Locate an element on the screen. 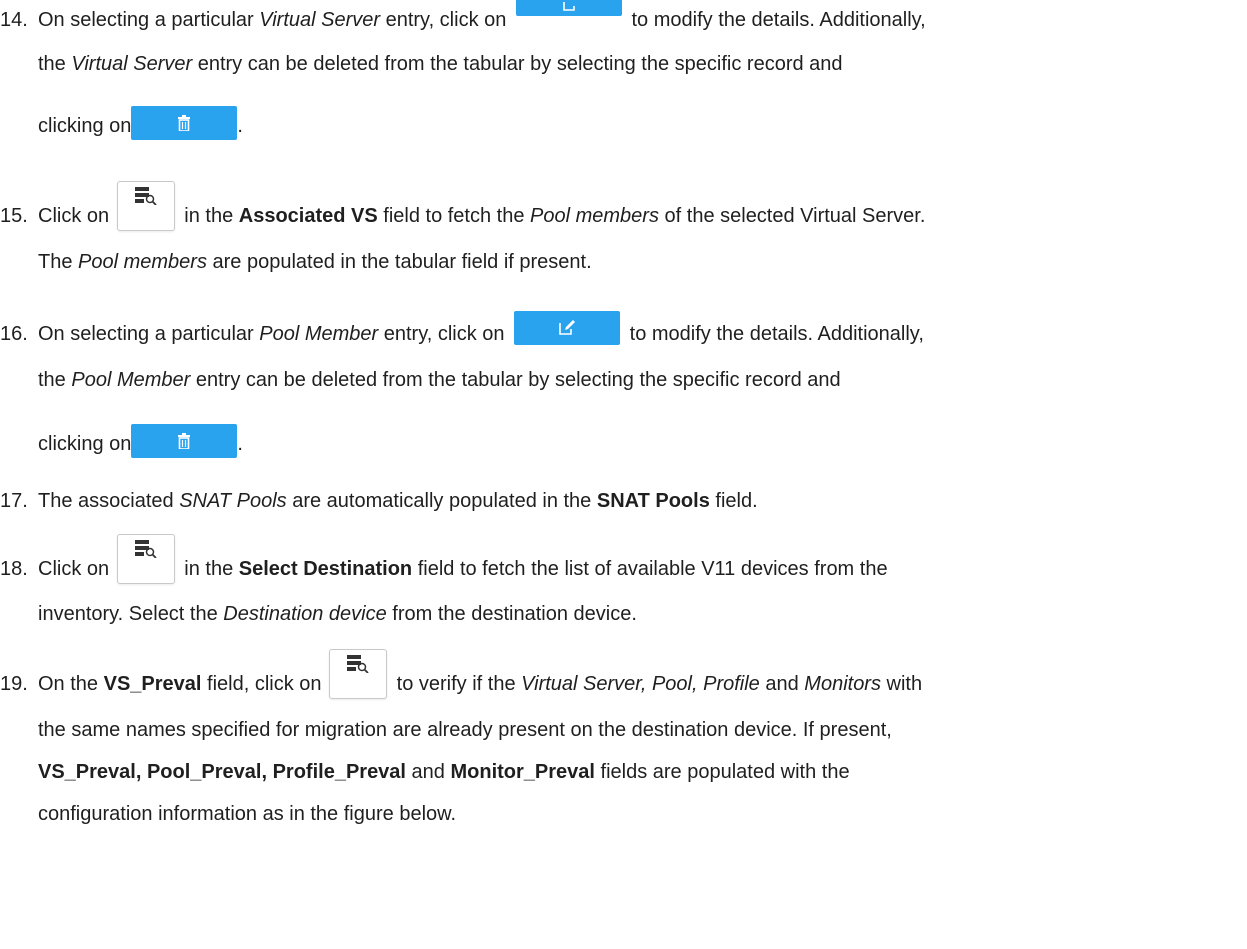 The image size is (1247, 949). step-text: field. is located at coordinates (733, 501).